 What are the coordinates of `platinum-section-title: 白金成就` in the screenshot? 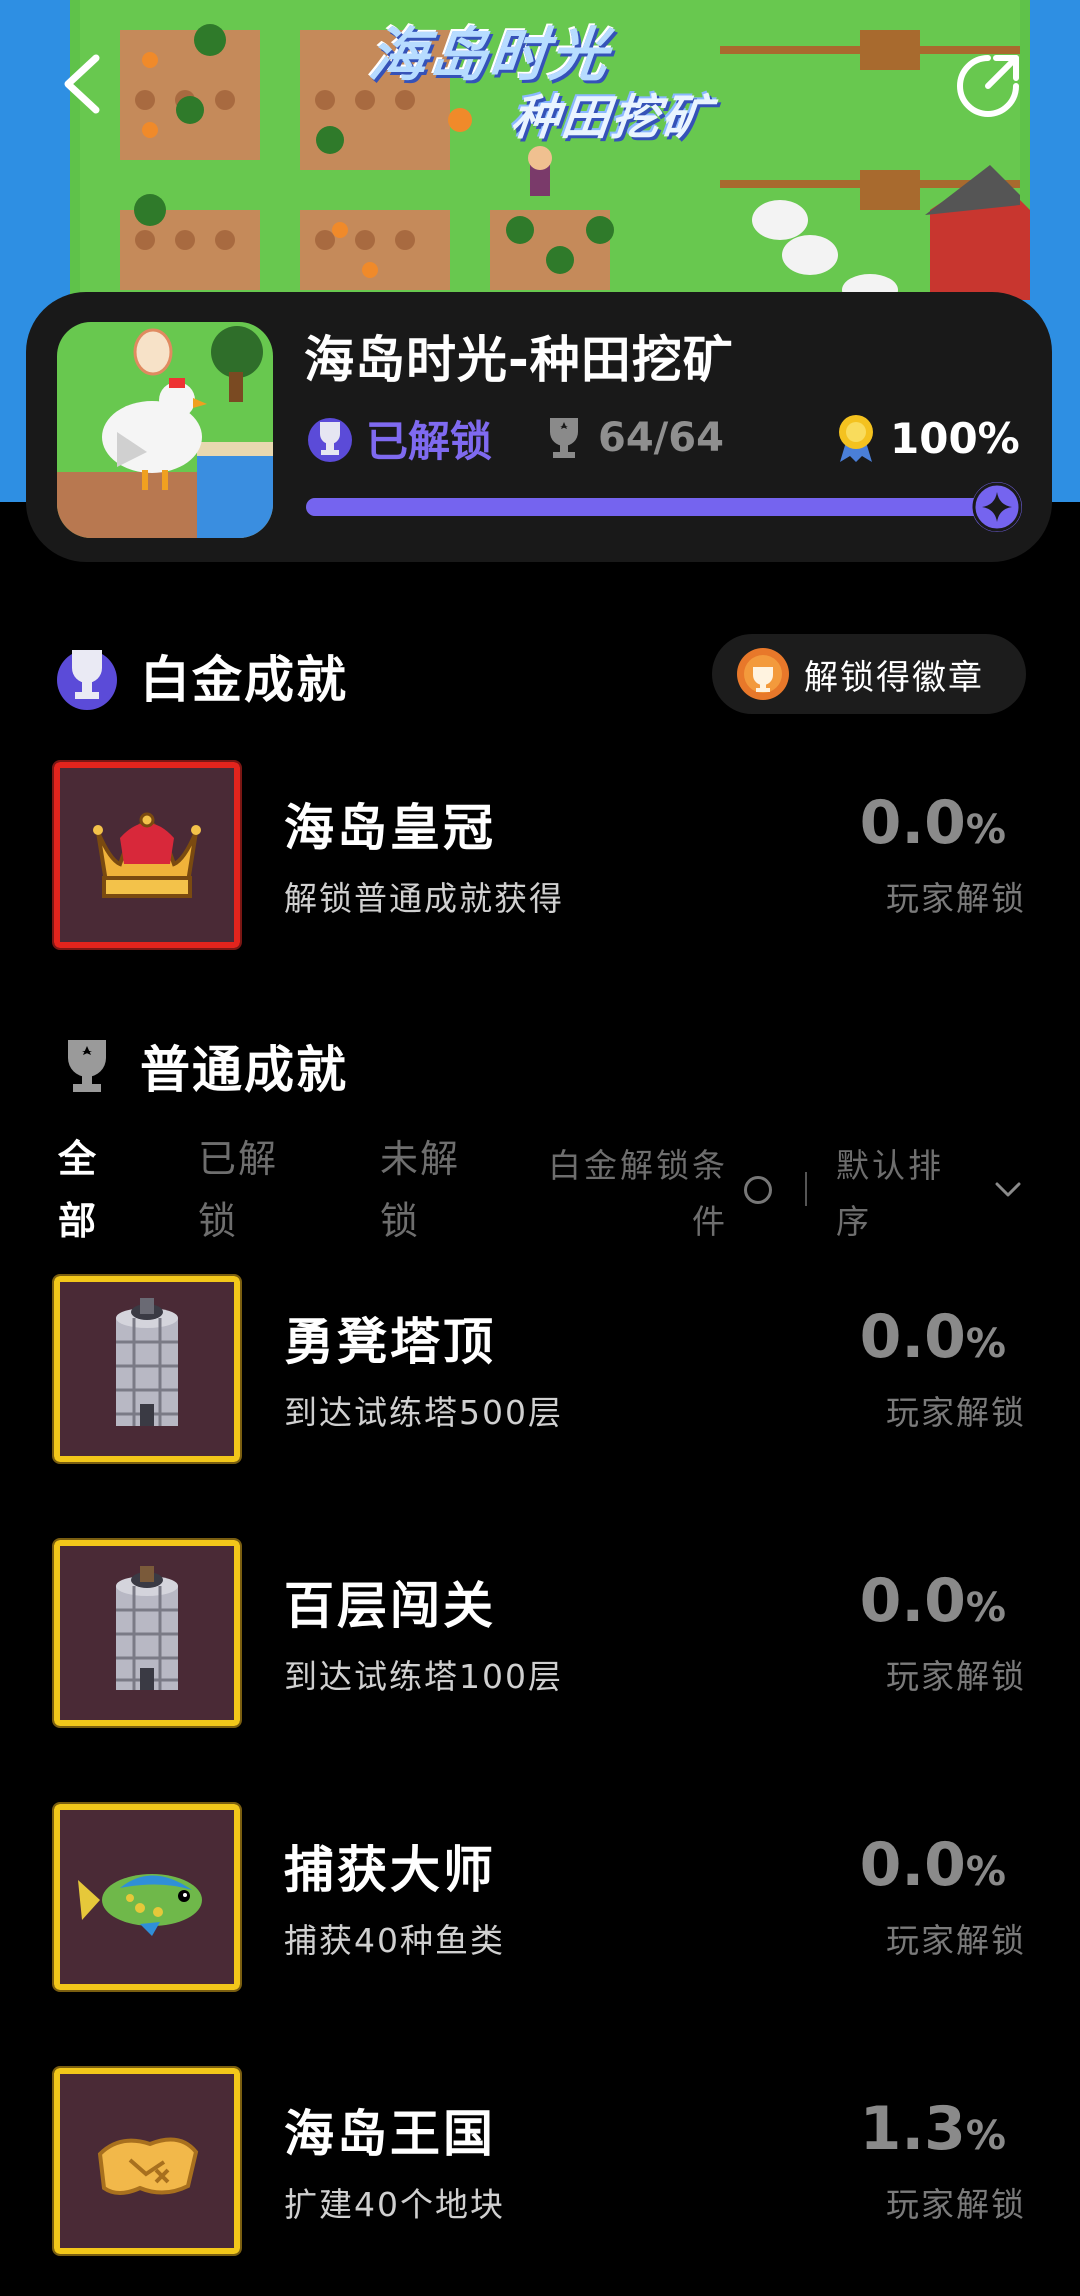 It's located at (244, 680).